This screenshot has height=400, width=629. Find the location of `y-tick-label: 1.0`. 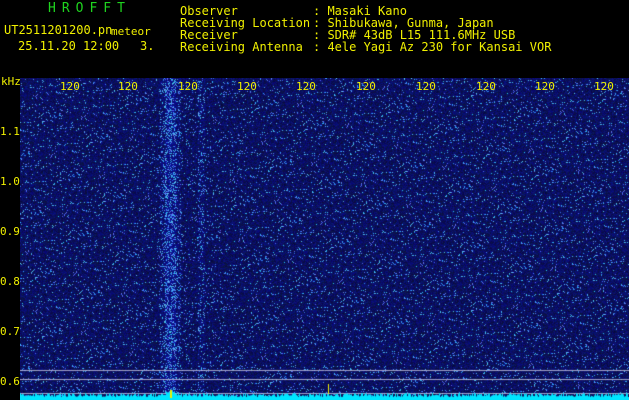

y-tick-label: 1.0 is located at coordinates (10, 181).